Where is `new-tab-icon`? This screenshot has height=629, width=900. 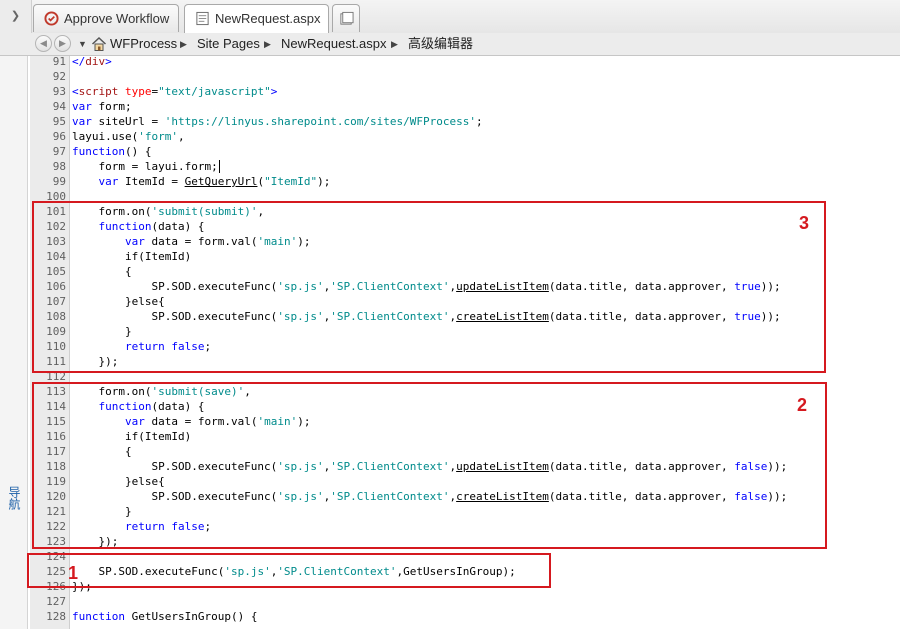 new-tab-icon is located at coordinates (347, 18).